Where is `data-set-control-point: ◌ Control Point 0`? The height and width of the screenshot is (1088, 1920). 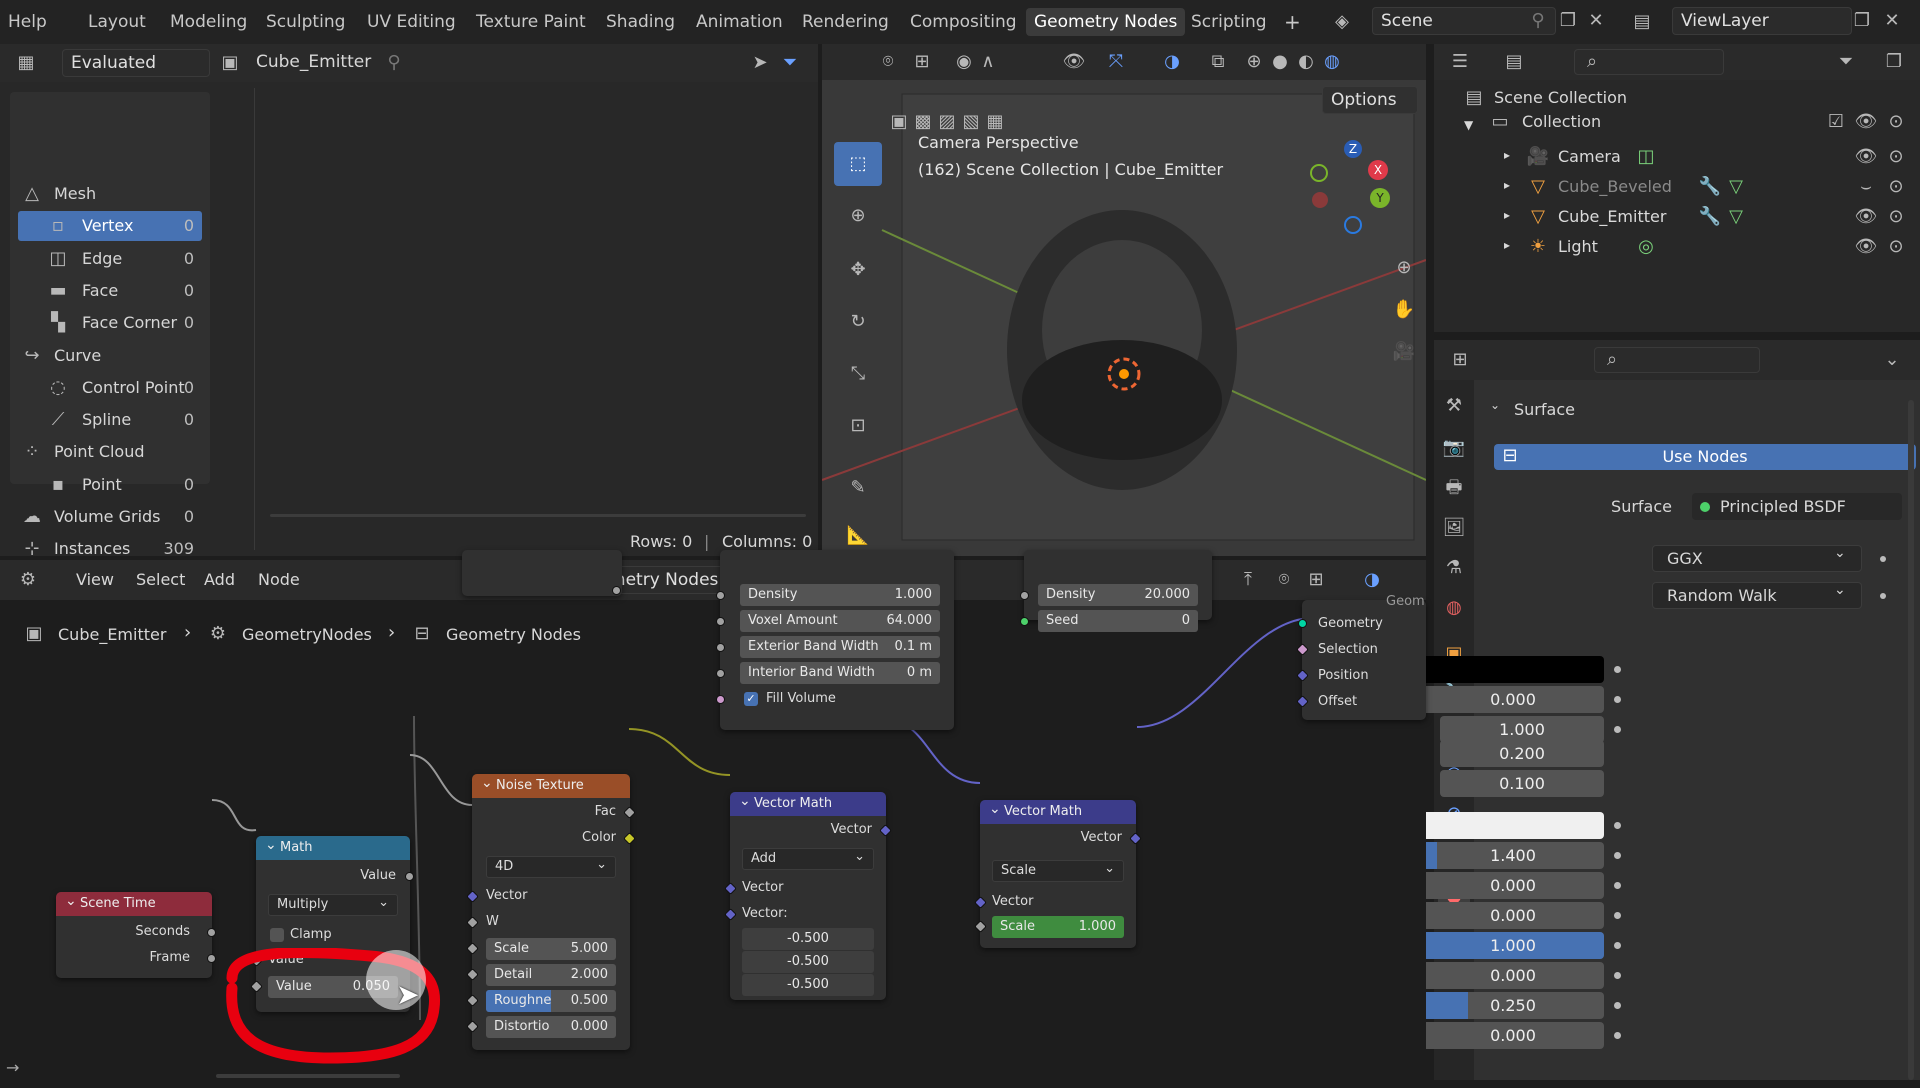 data-set-control-point: ◌ Control Point 0 is located at coordinates (110, 388).